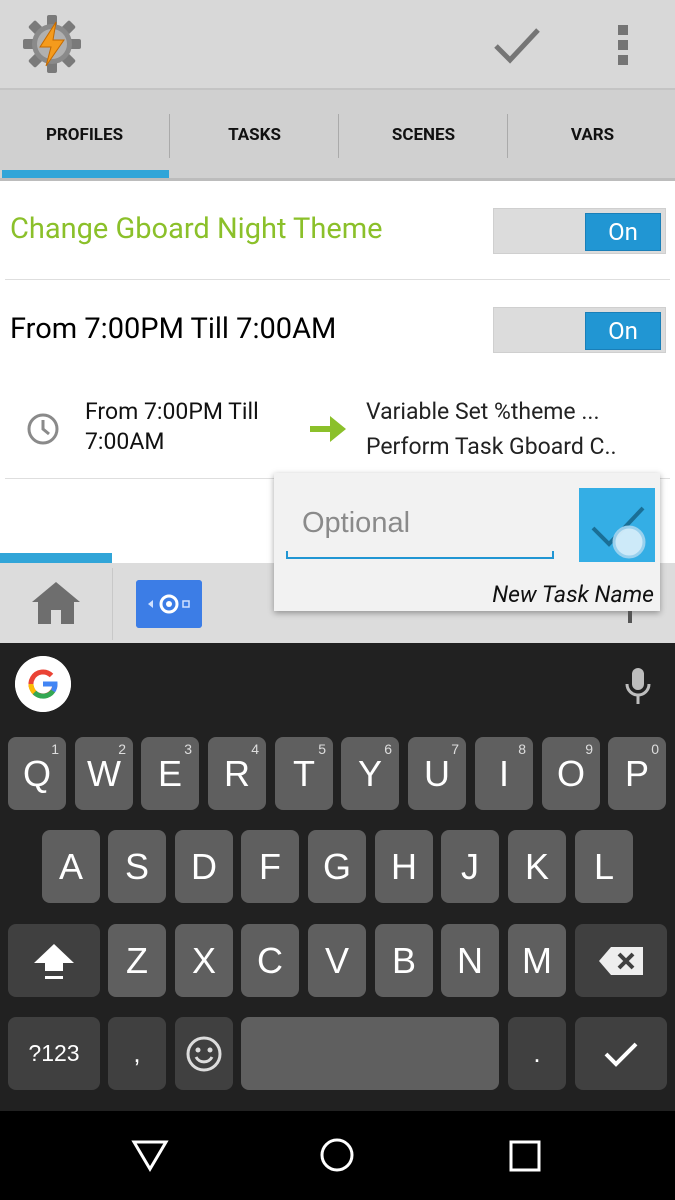  Describe the element at coordinates (423, 135) in the screenshot. I see `tab-scenes: SCENES` at that location.